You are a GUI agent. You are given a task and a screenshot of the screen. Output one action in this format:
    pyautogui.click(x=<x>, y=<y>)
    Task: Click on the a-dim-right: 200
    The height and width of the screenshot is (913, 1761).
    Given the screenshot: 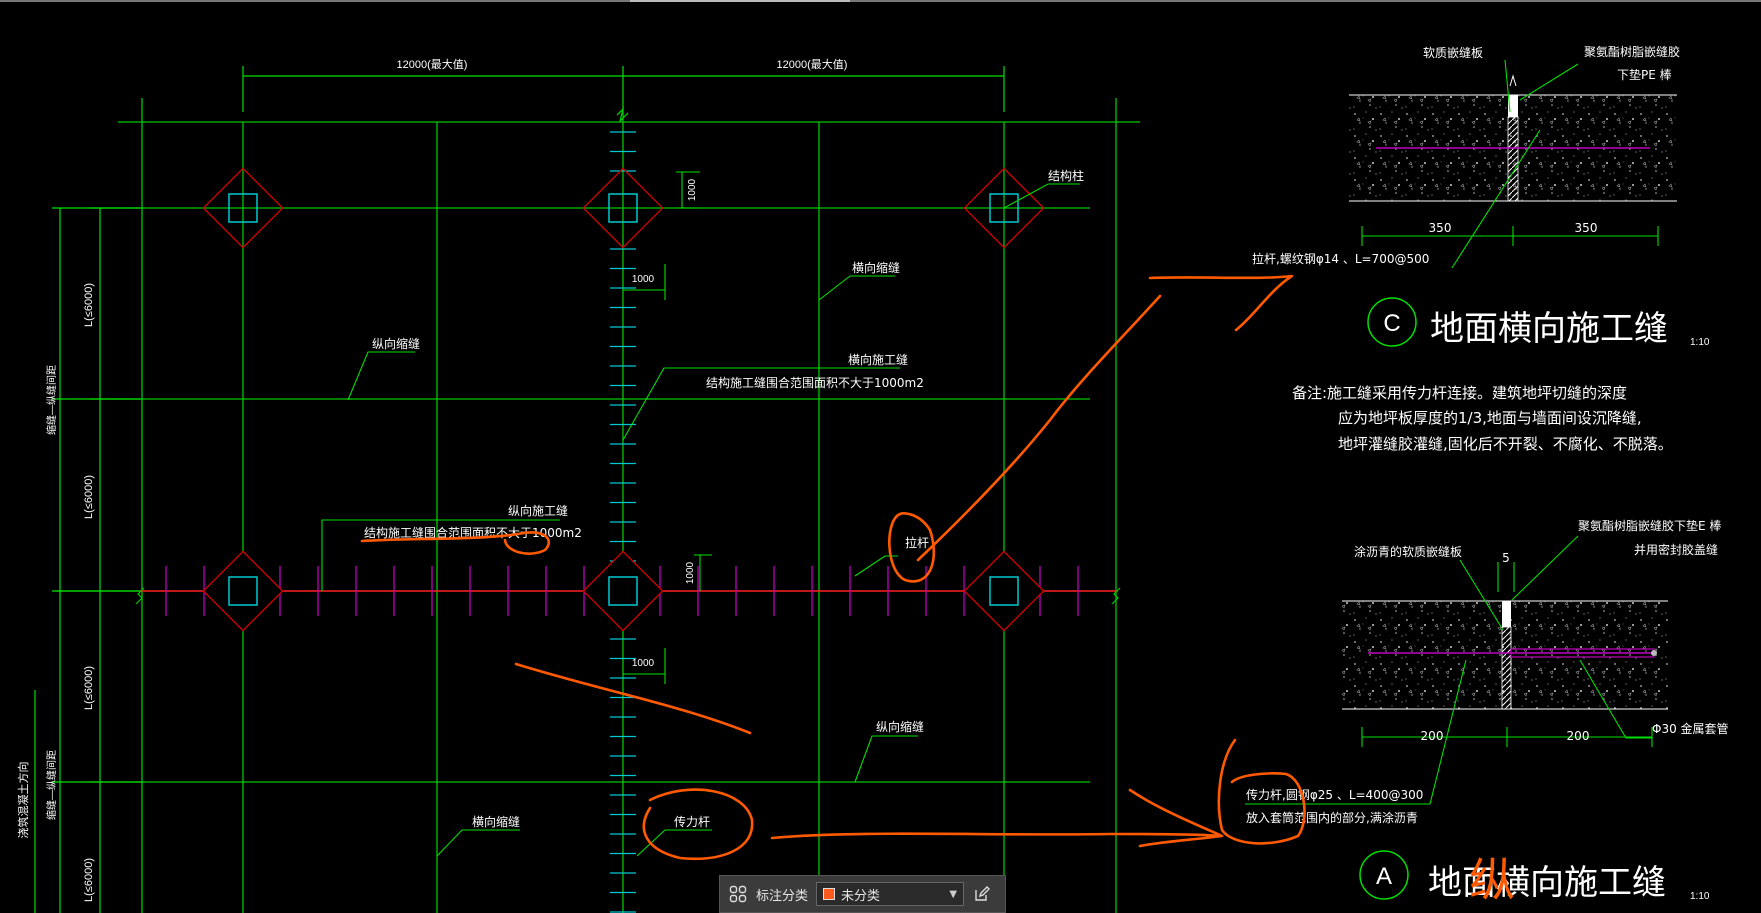 What is the action you would take?
    pyautogui.click(x=1578, y=736)
    